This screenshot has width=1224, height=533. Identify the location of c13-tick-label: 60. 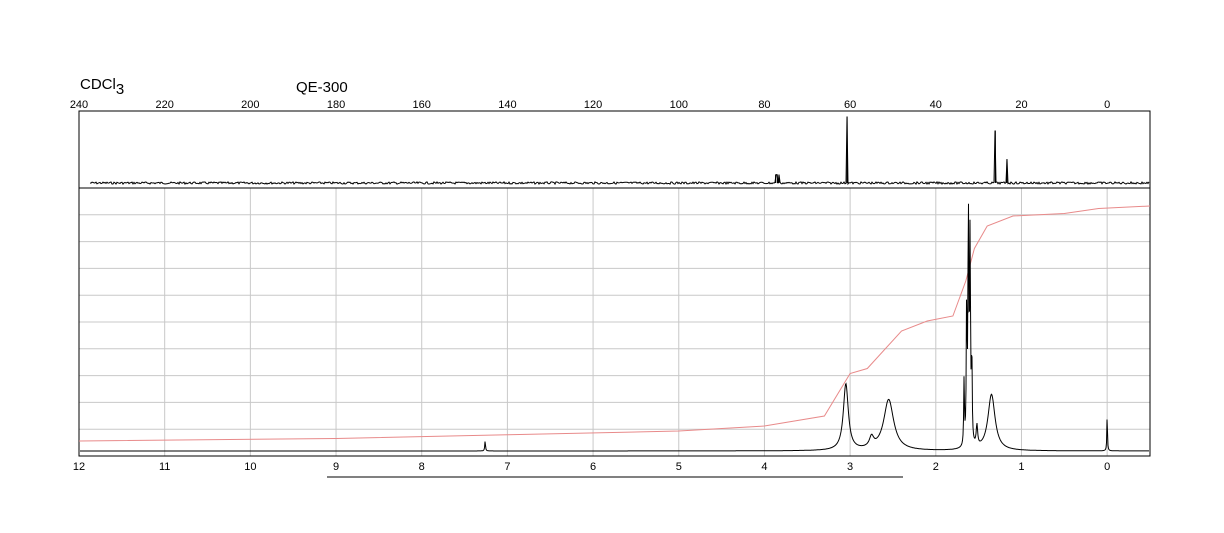
(850, 105).